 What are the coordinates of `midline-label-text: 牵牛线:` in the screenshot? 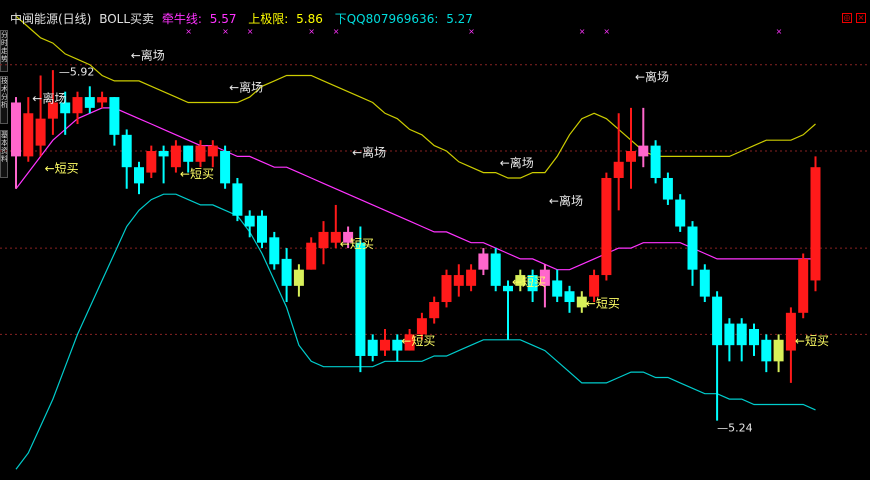 It's located at (181, 19).